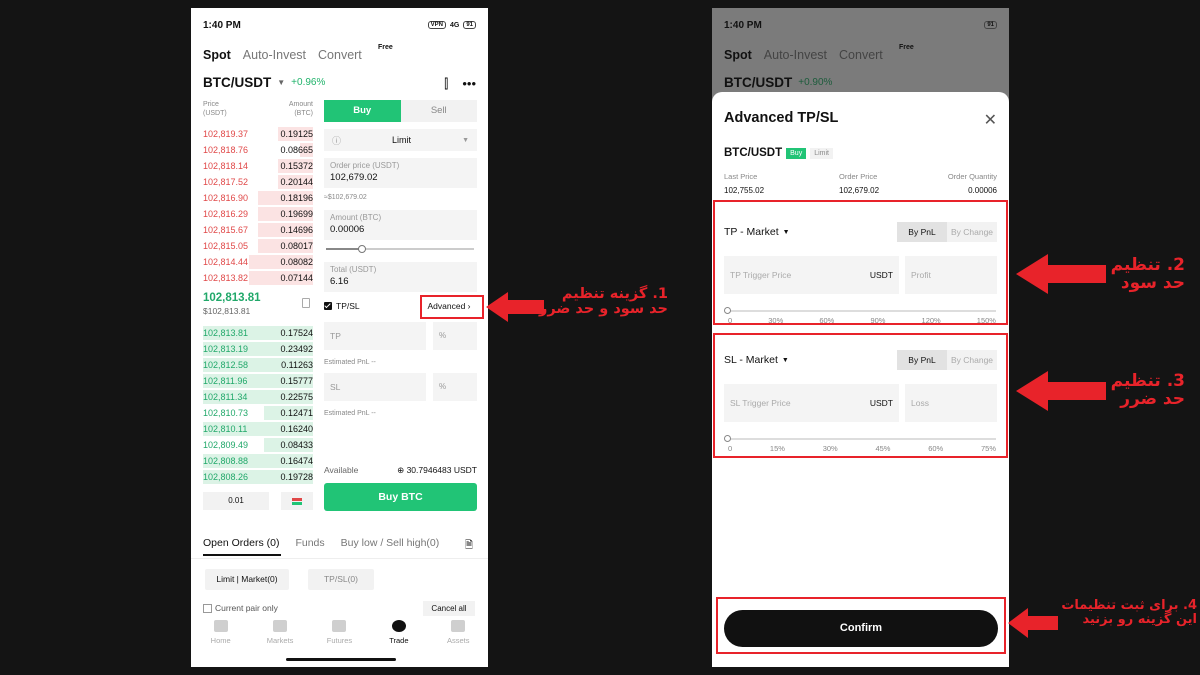 The width and height of the screenshot is (1200, 675). What do you see at coordinates (258, 150) in the screenshot?
I see `ask-row: 102,818.76 0.08665` at bounding box center [258, 150].